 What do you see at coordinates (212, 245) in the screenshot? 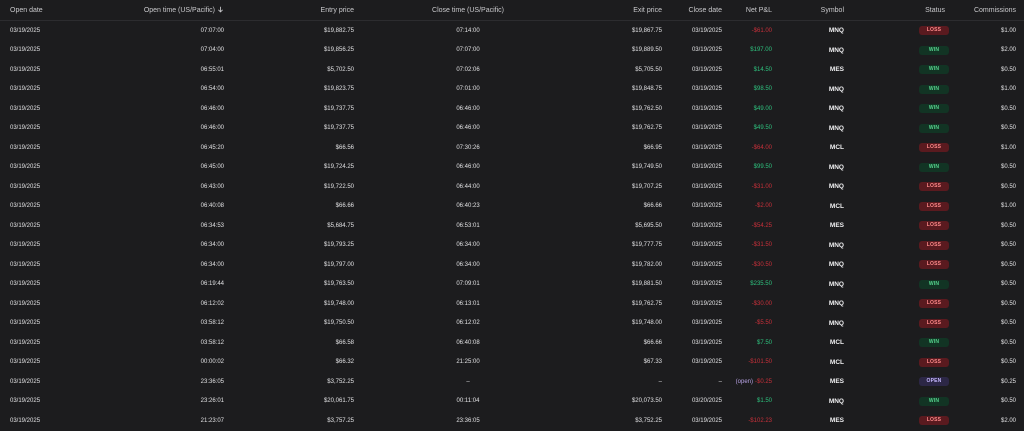
I see `open-time-cell: 06:34:00` at bounding box center [212, 245].